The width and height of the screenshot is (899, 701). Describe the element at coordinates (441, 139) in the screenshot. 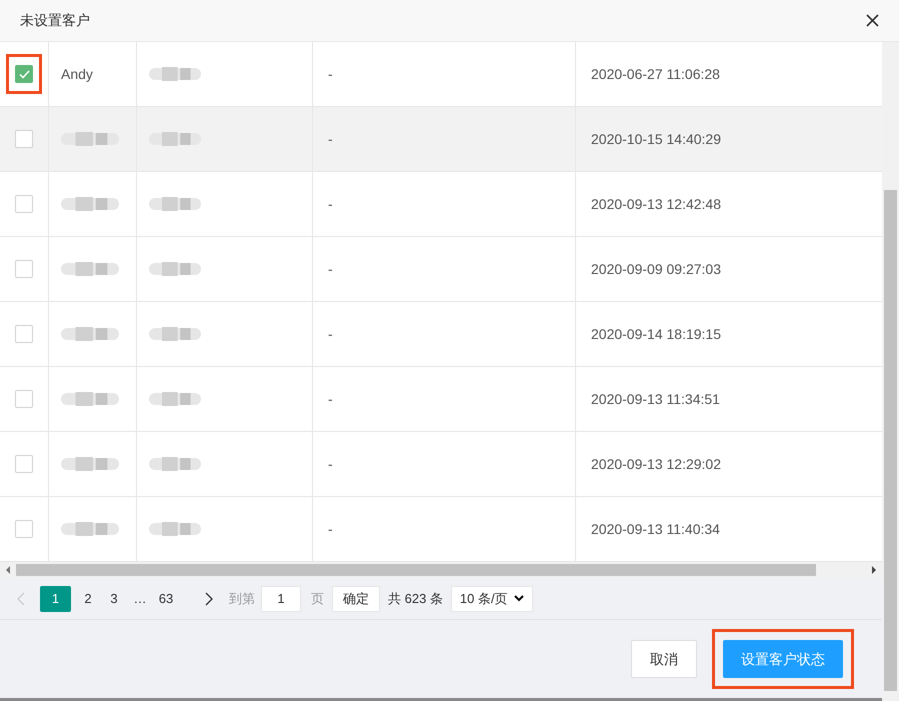

I see `table-row: - 2020-10-15 14:40:29` at that location.